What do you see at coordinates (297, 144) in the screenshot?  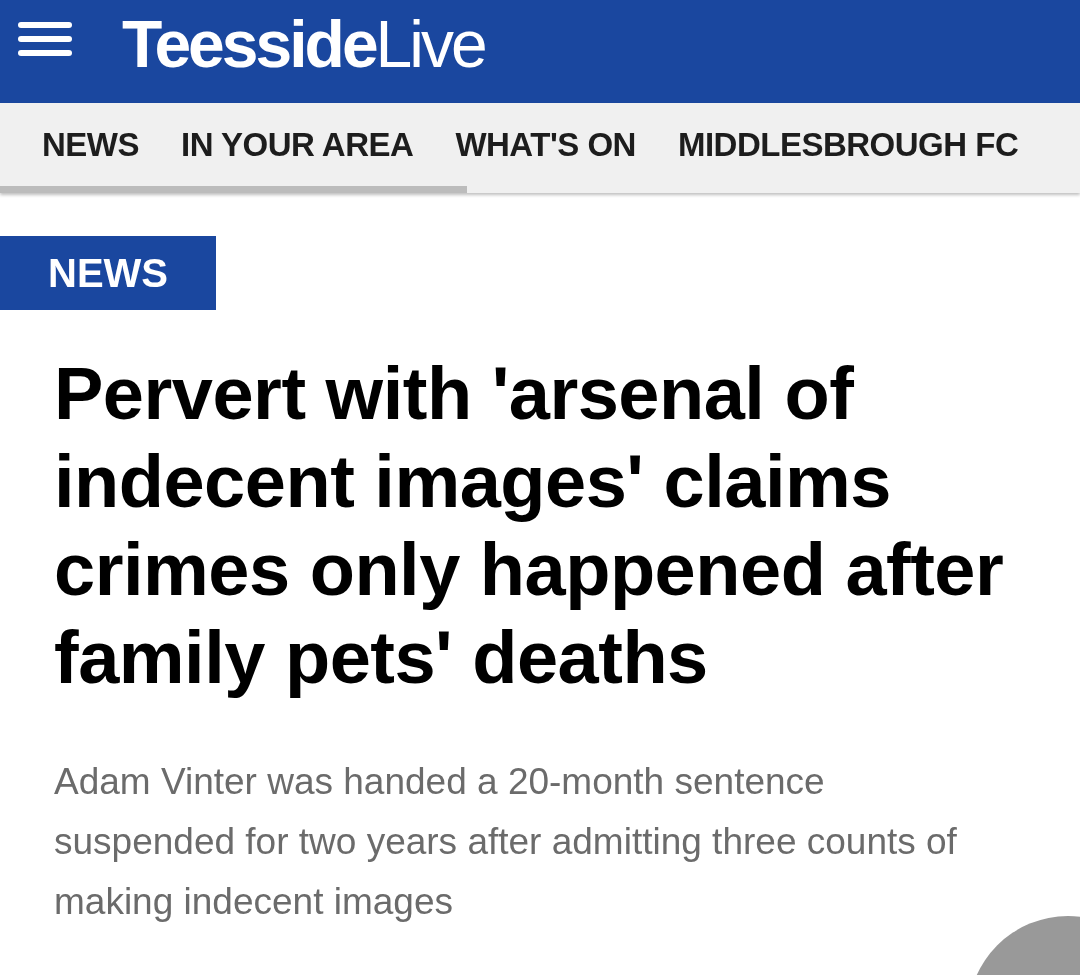 I see `nav-link: IN YOUR AREA` at bounding box center [297, 144].